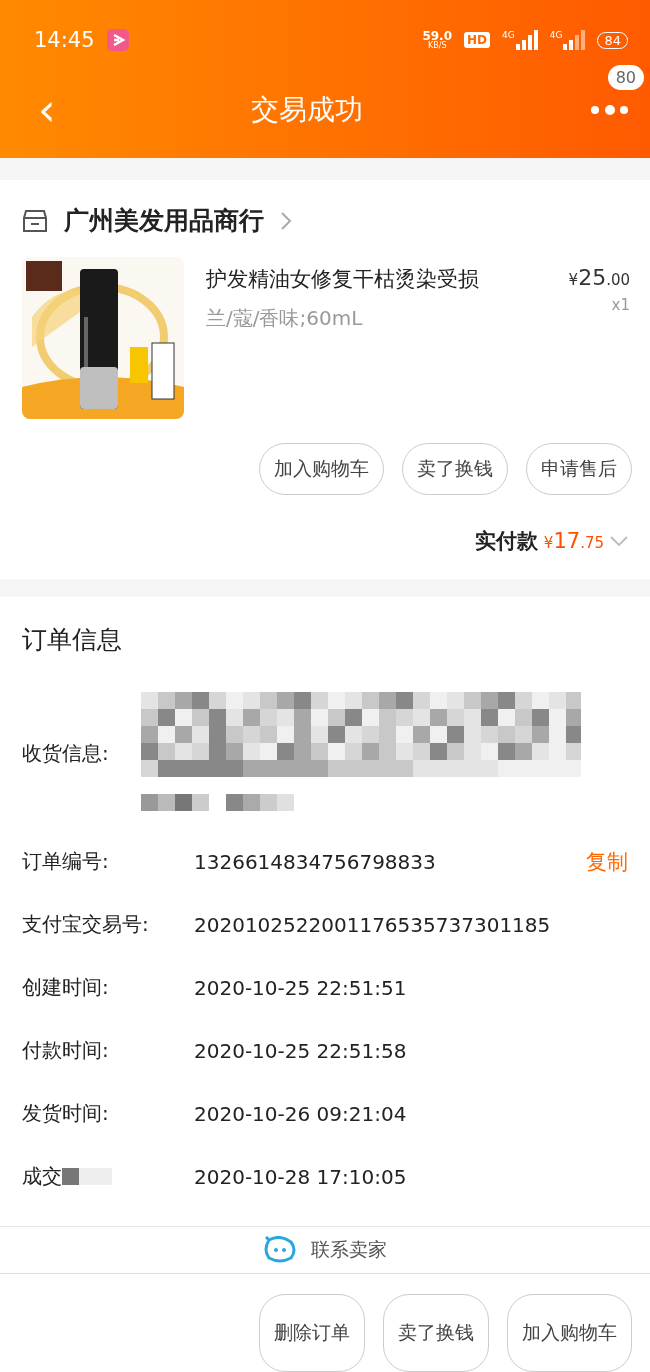 The width and height of the screenshot is (650, 1372). What do you see at coordinates (65, 987) in the screenshot?
I see `field-label: 创建时间:` at bounding box center [65, 987].